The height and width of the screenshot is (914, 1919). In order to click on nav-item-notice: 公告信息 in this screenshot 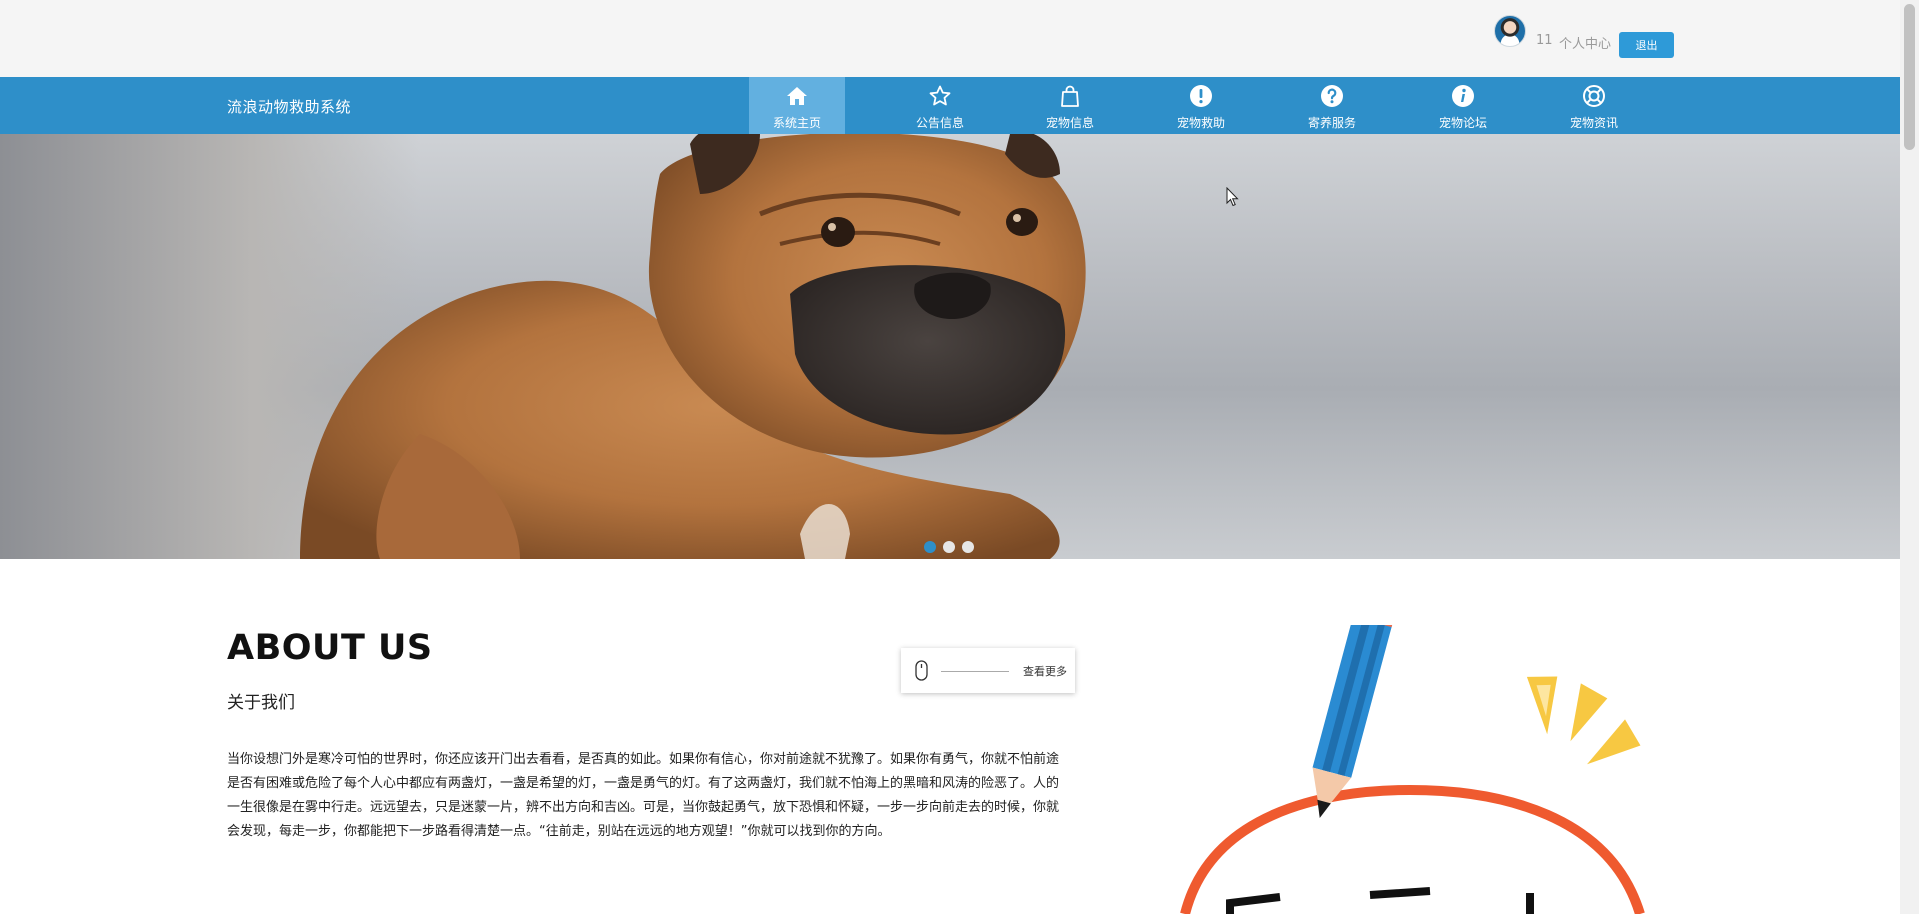, I will do `click(940, 105)`.